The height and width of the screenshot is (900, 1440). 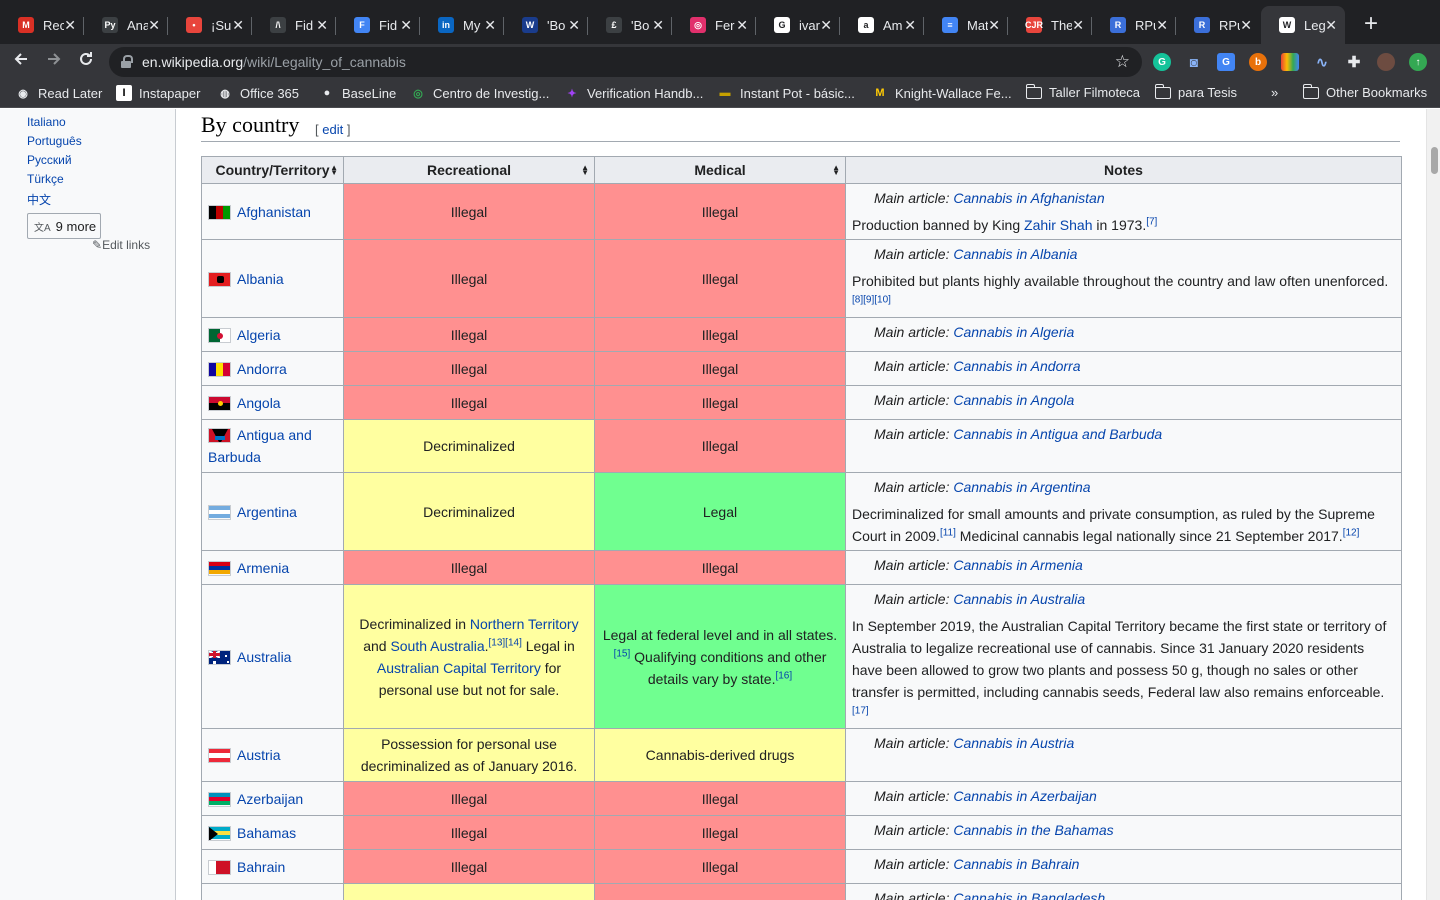 What do you see at coordinates (266, 833) in the screenshot?
I see `country-link: Bahamas` at bounding box center [266, 833].